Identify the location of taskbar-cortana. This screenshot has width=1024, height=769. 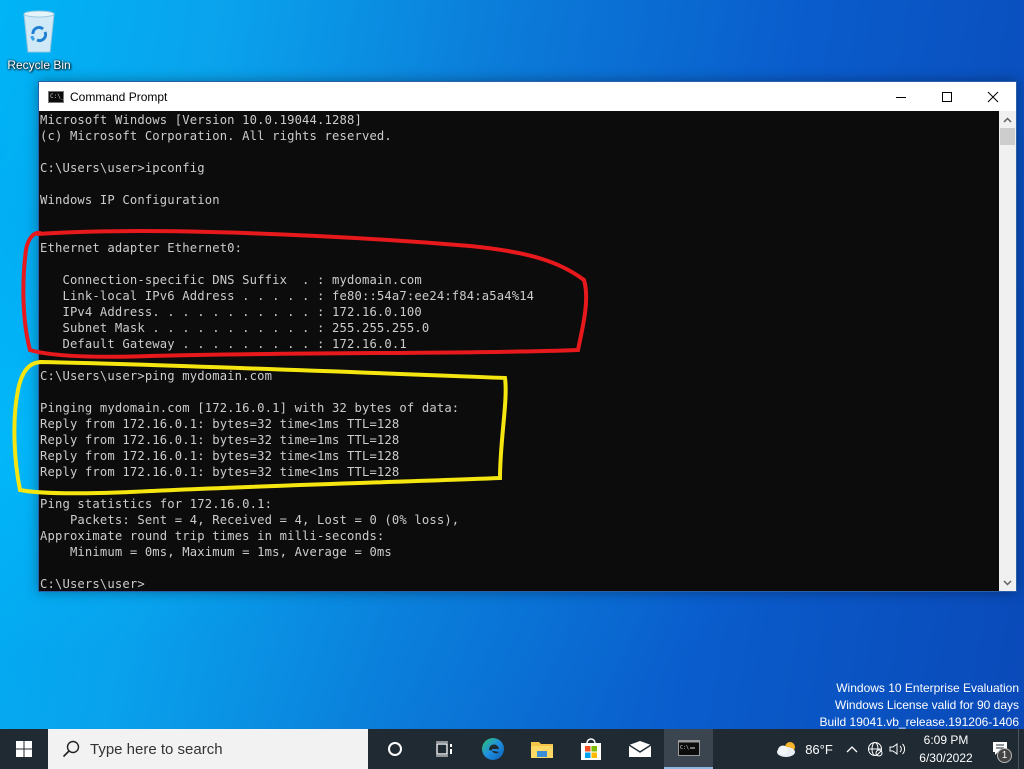
(394, 749).